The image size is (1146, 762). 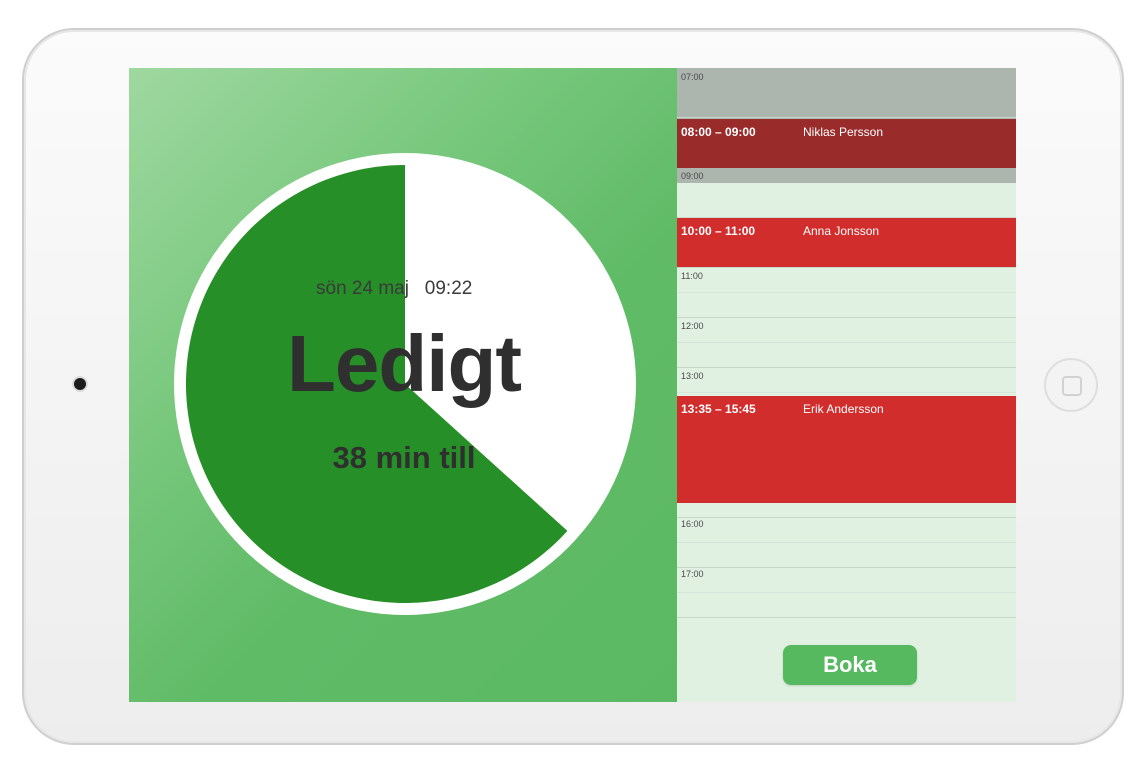 I want to click on current-time: 09:22, so click(x=448, y=288).